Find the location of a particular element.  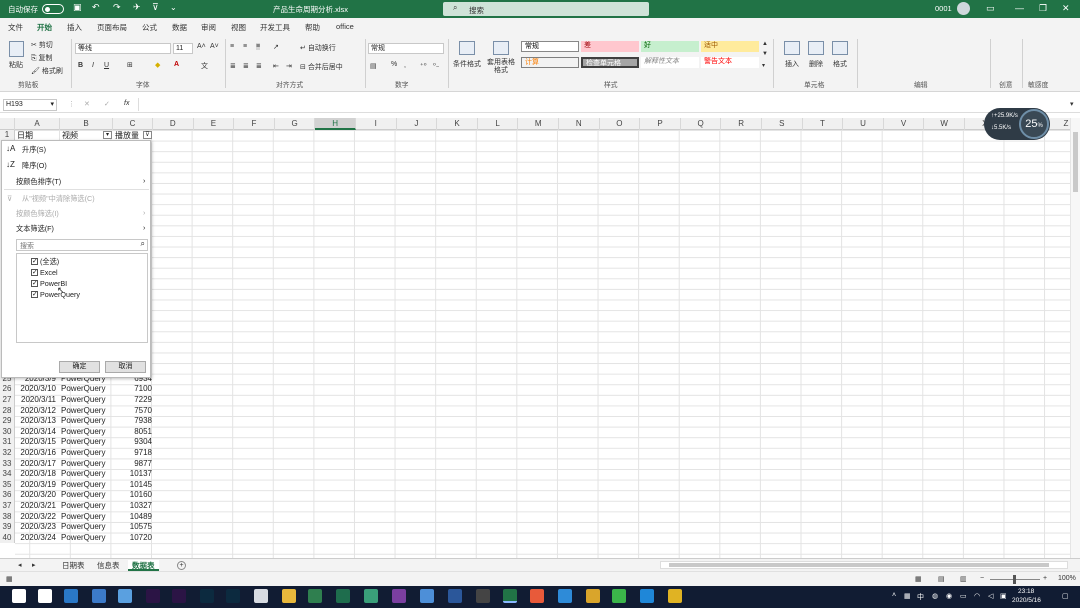

tab-help: 帮助 is located at coordinates (312, 27).